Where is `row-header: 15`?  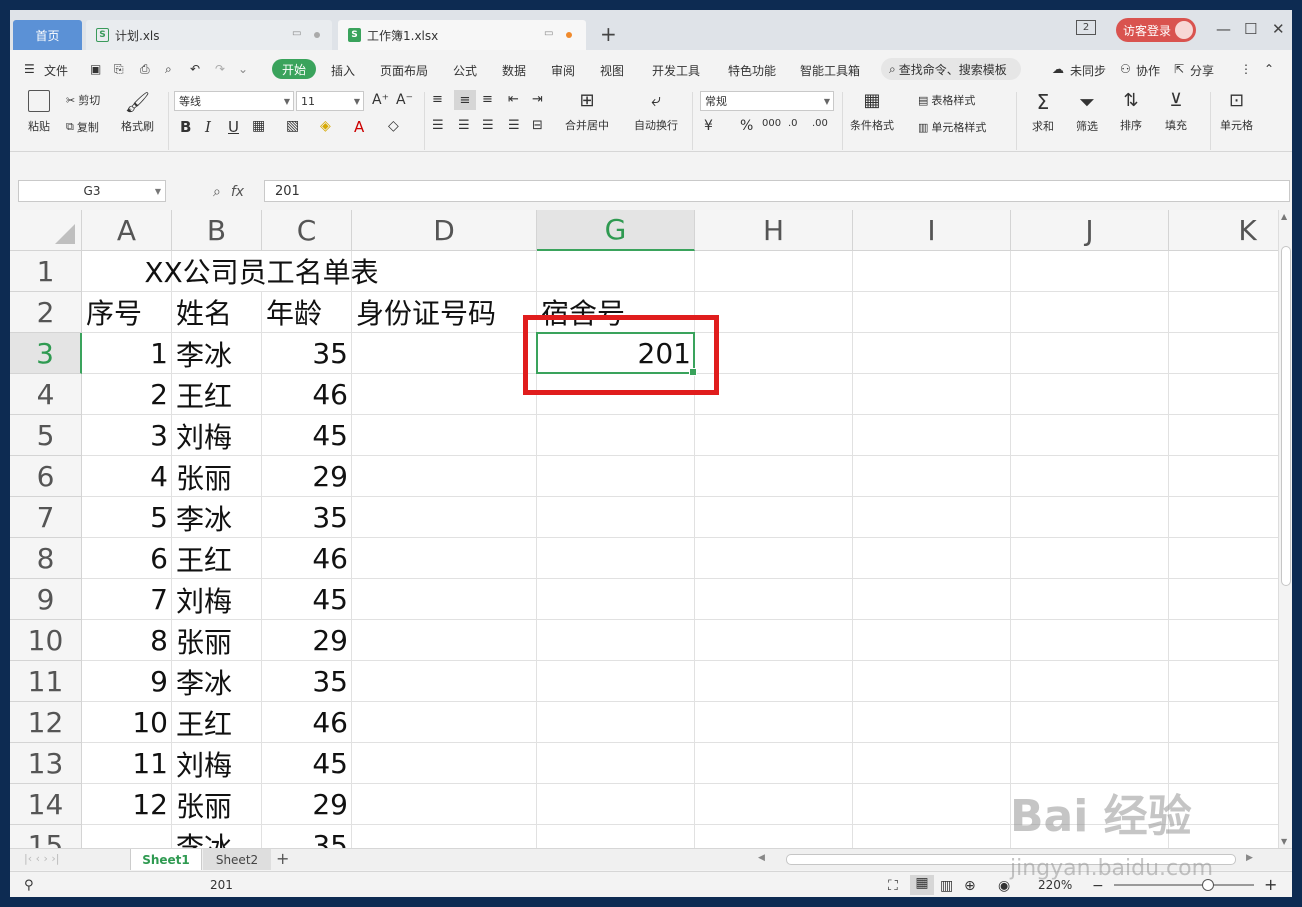 row-header: 15 is located at coordinates (46, 836).